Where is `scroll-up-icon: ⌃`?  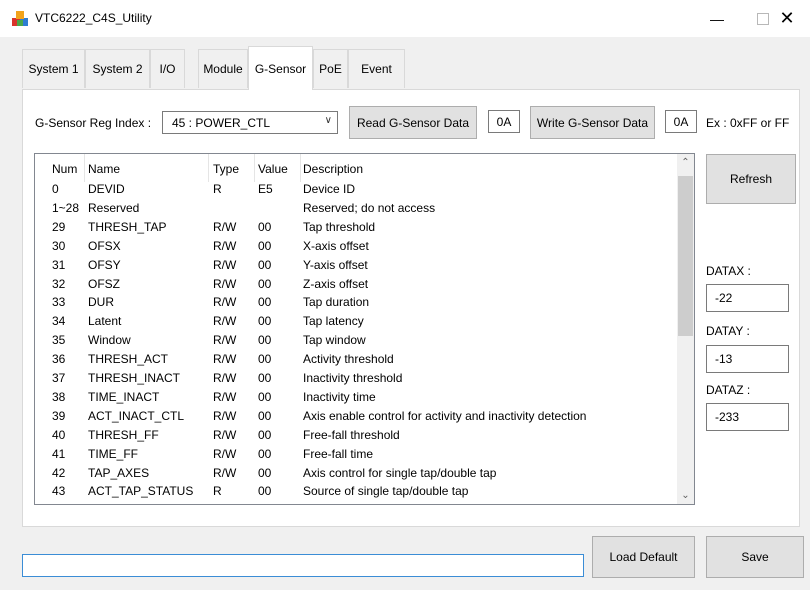 scroll-up-icon: ⌃ is located at coordinates (685, 162).